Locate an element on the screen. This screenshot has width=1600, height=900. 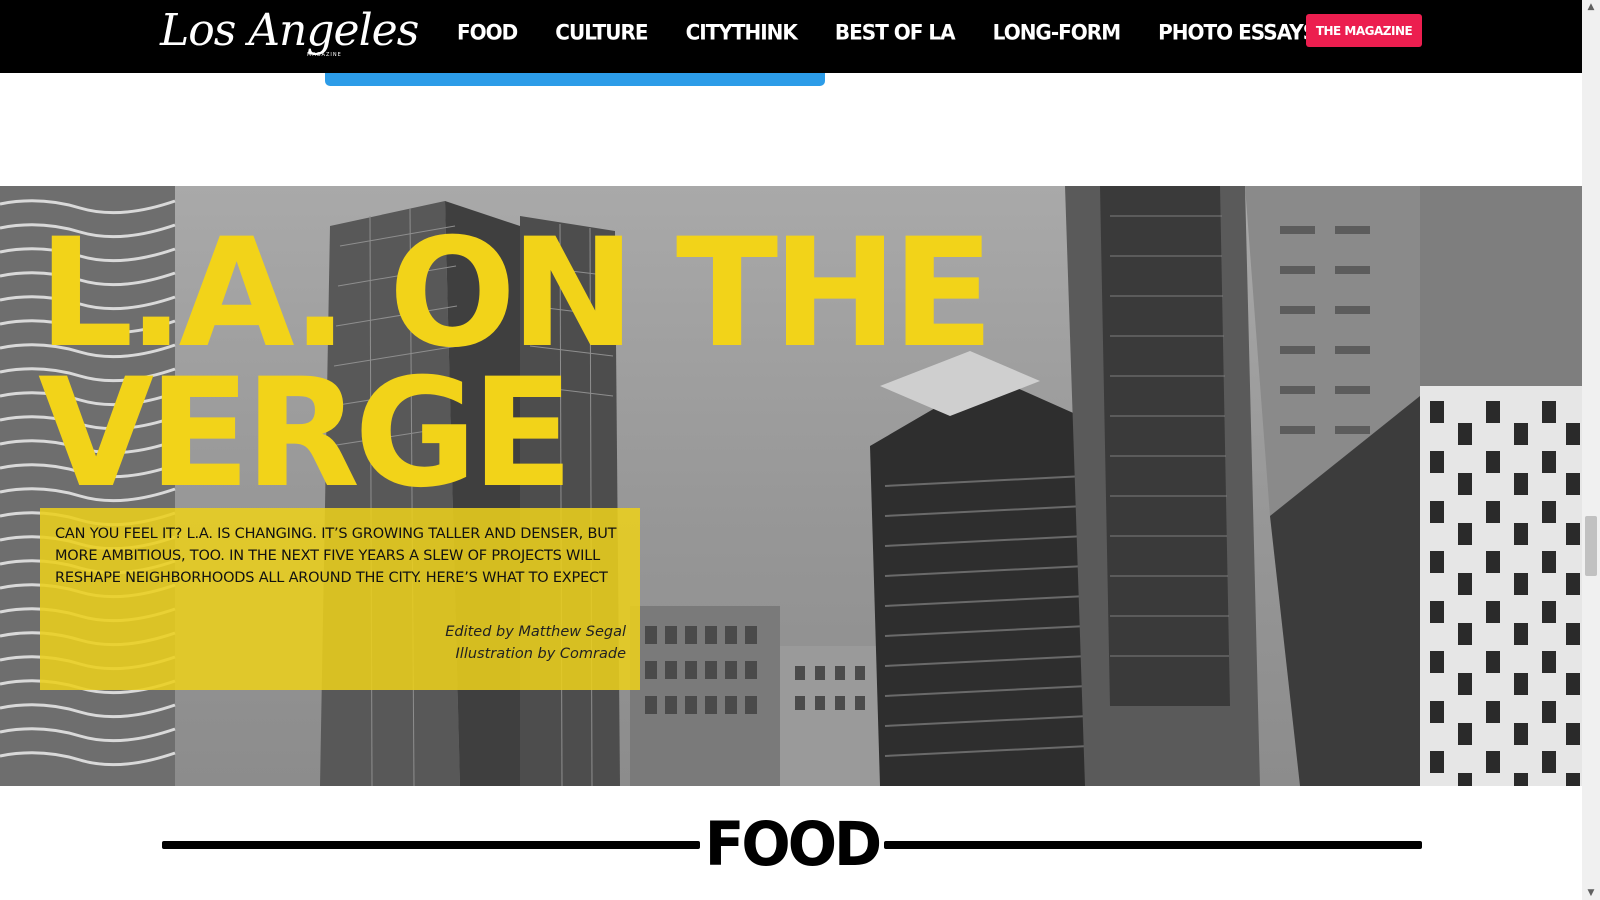
scroll-down-arrow-icon: ▼ is located at coordinates (1591, 893).